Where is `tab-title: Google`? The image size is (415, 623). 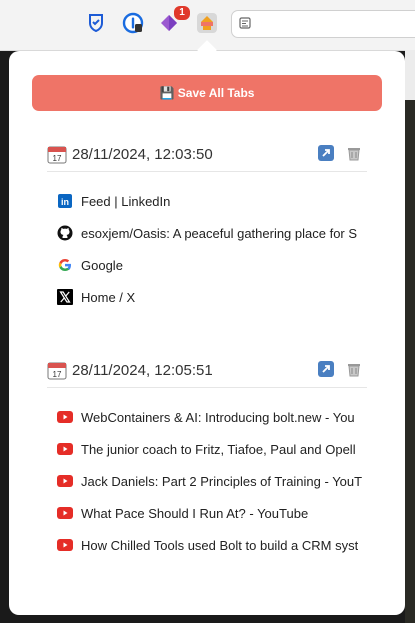
tab-title: Google is located at coordinates (102, 265).